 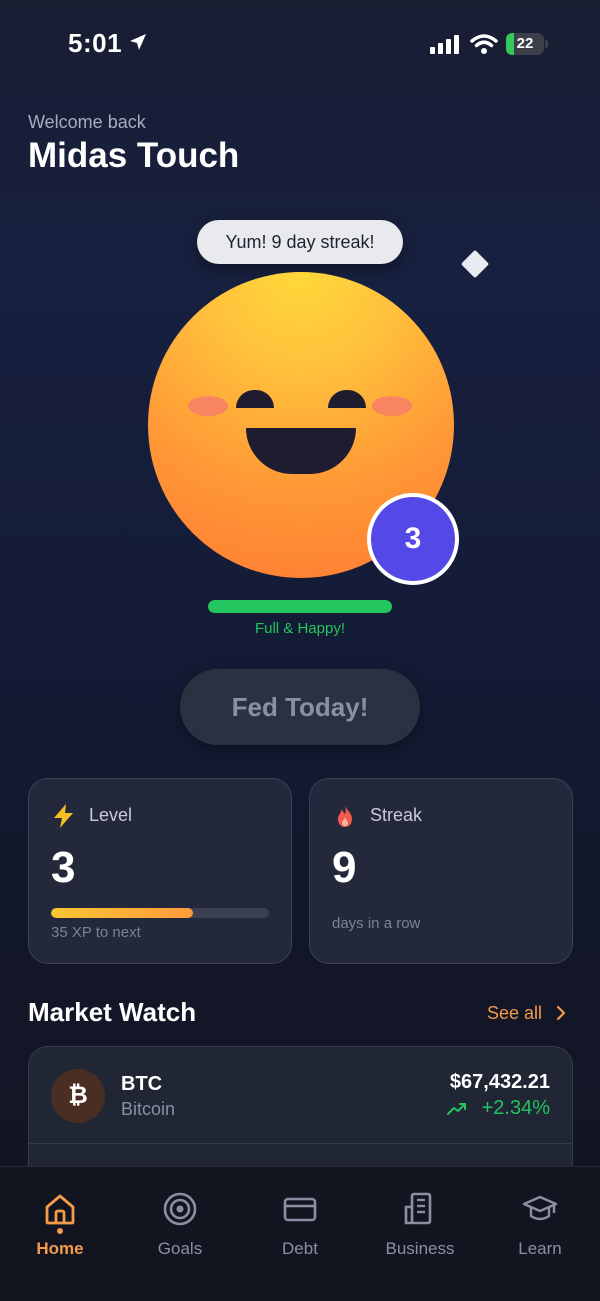 I want to click on status-time: 5:01, so click(x=95, y=43).